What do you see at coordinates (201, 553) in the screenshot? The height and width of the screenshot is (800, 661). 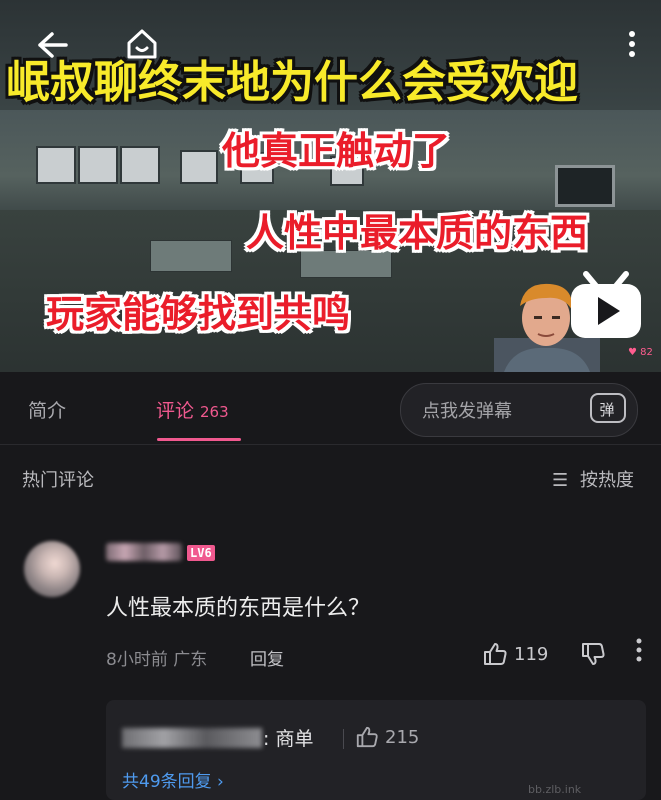 I see `level-badge: LV6` at bounding box center [201, 553].